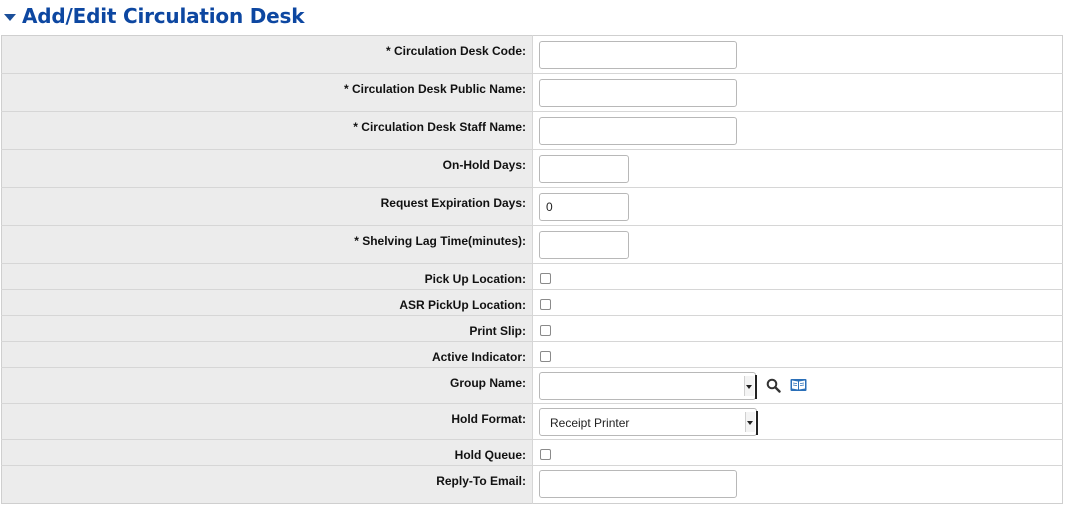  What do you see at coordinates (545, 278) in the screenshot?
I see `pick-up-location-checkbox` at bounding box center [545, 278].